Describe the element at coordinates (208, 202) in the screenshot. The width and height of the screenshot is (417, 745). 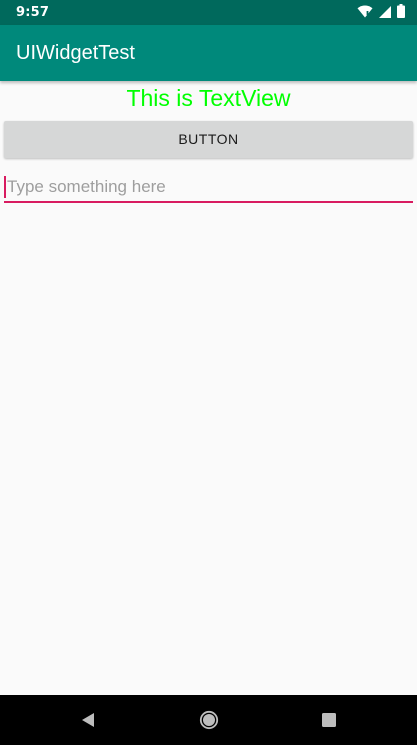
I see `edit-text-underline` at that location.